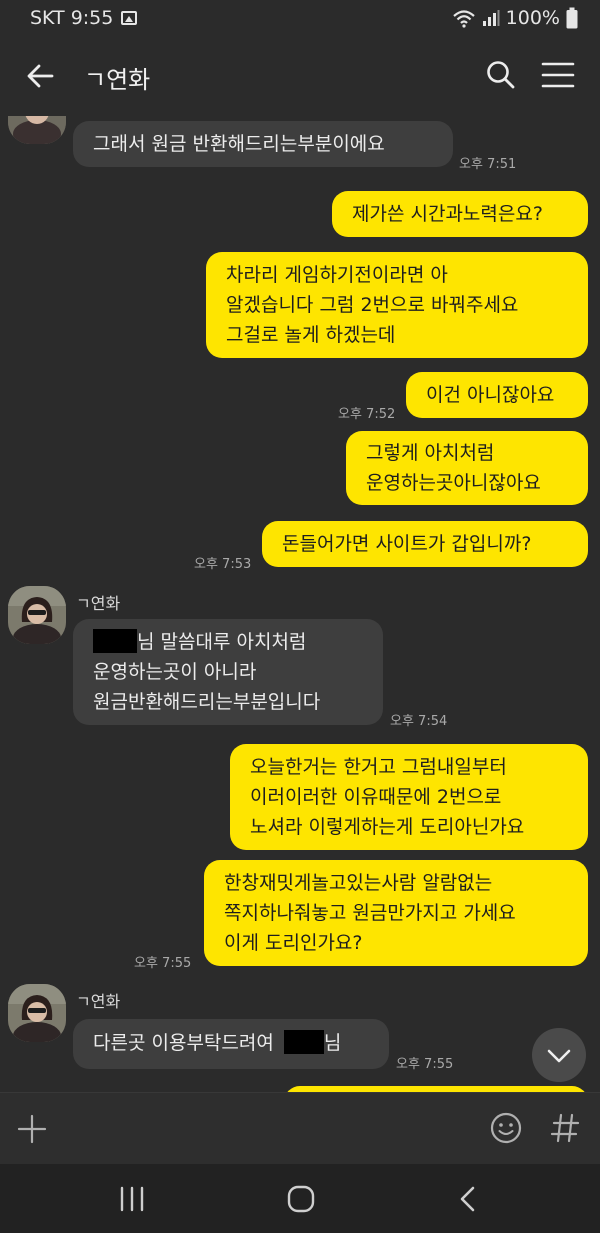  Describe the element at coordinates (467, 468) in the screenshot. I see `message-bubble-outgoing: 그렇게 아치처럼 운영하는곳아니잖아요` at that location.